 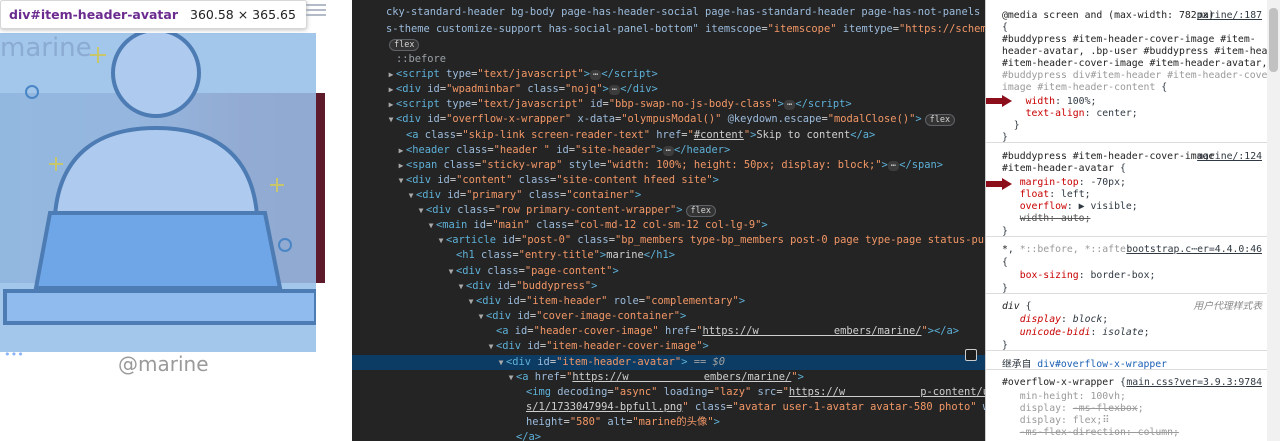 I want to click on style-rule-text: @media screen and (max-width: 782px), so click(x=1108, y=15).